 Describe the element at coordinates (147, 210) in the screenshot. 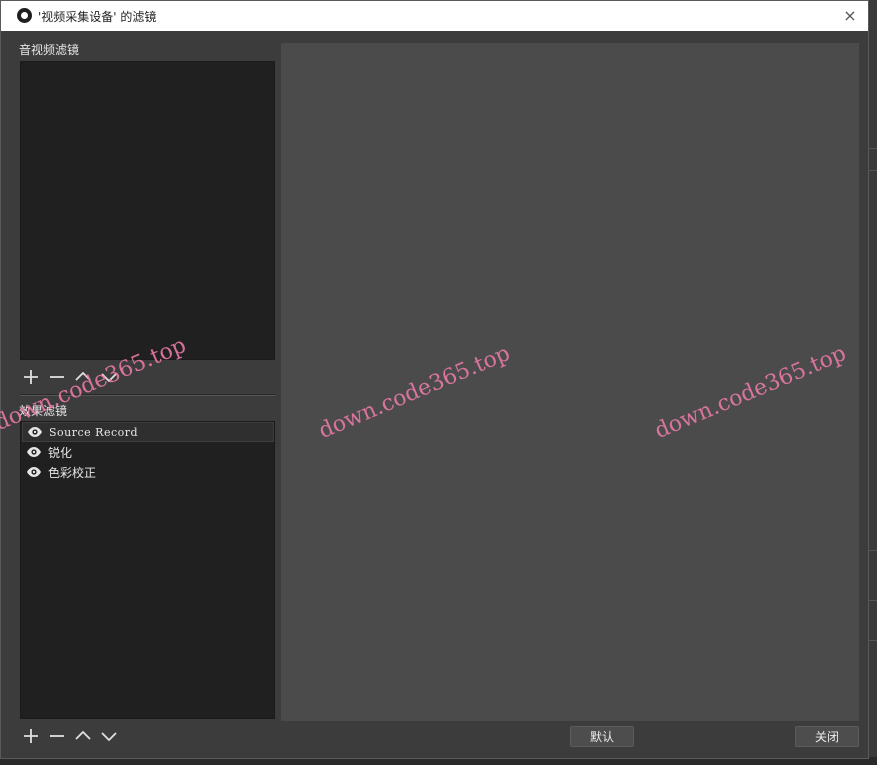

I see `audio-video-filters-list` at that location.